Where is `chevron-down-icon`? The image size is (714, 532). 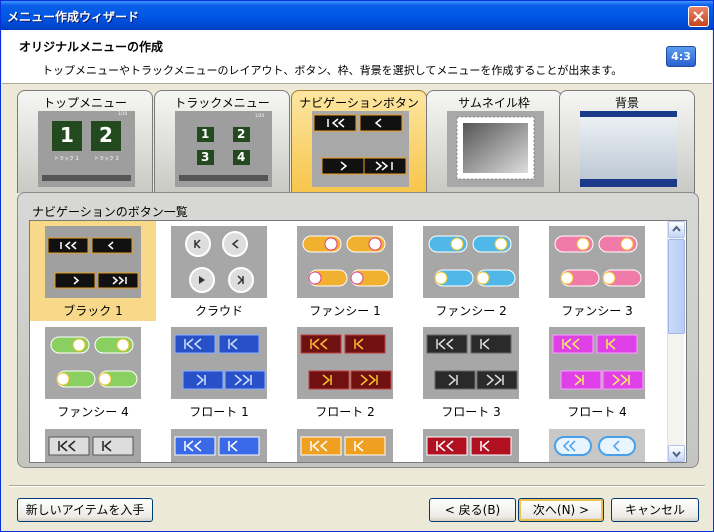 chevron-down-icon is located at coordinates (676, 454).